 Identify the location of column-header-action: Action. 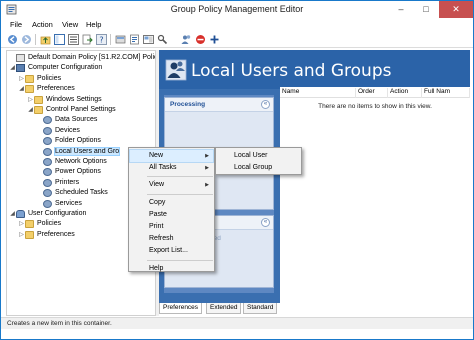
(405, 93).